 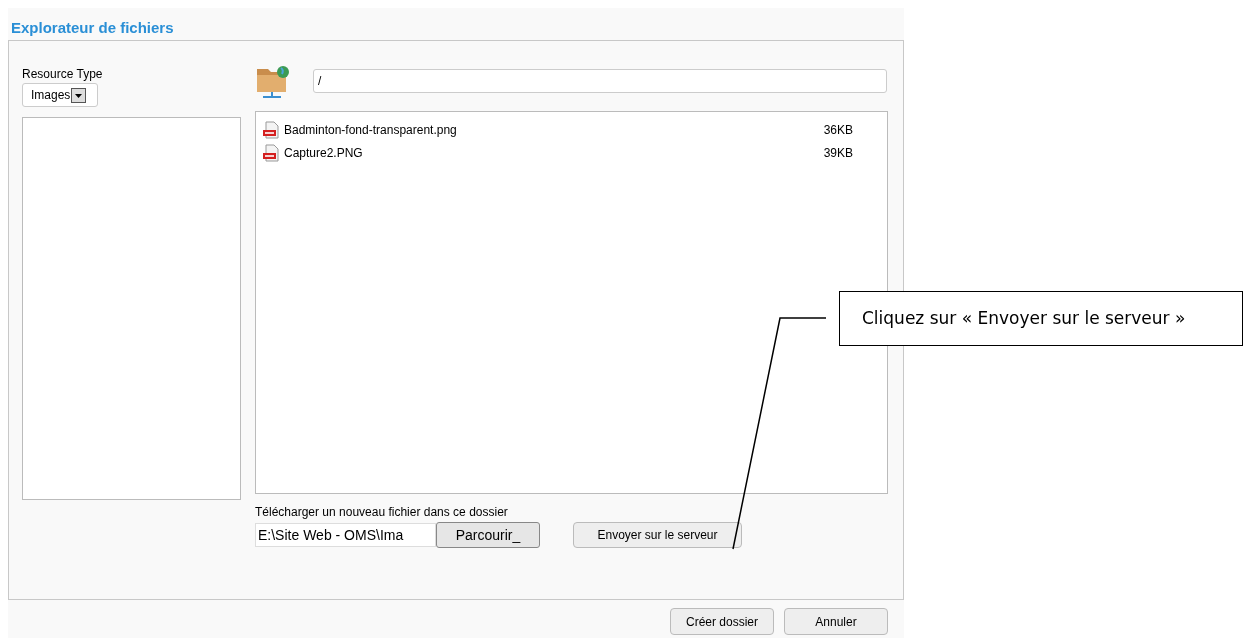 What do you see at coordinates (1041, 318) in the screenshot?
I see `callout-note: Cliquez sur « Envoyer sur le serveur »` at bounding box center [1041, 318].